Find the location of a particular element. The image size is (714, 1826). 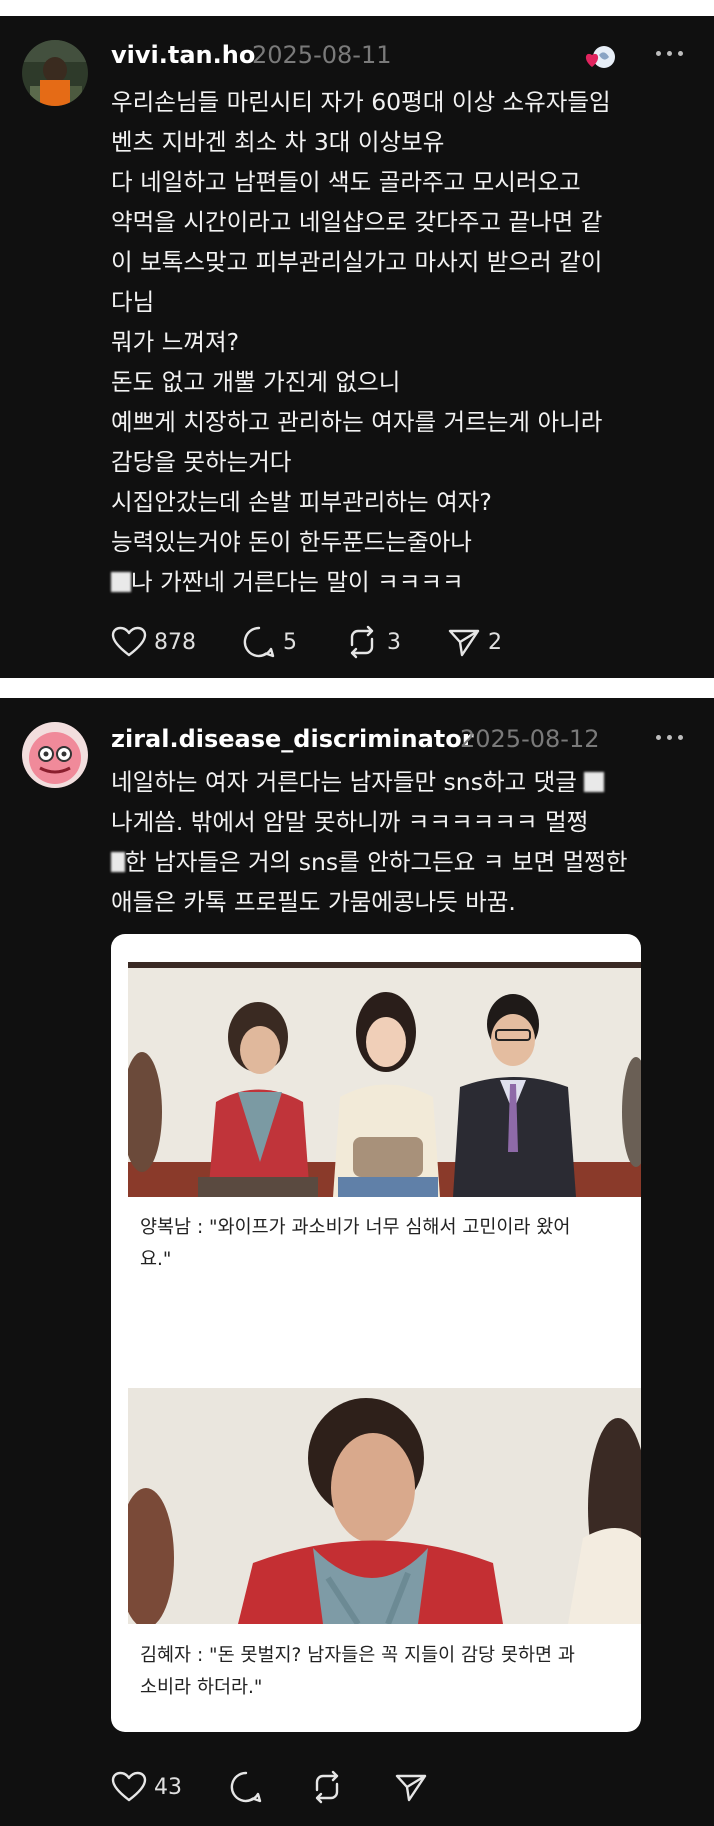

post-text: 이 보톡스맞고 피부관리실가고 마사지 받으러 같이 is located at coordinates (357, 262).